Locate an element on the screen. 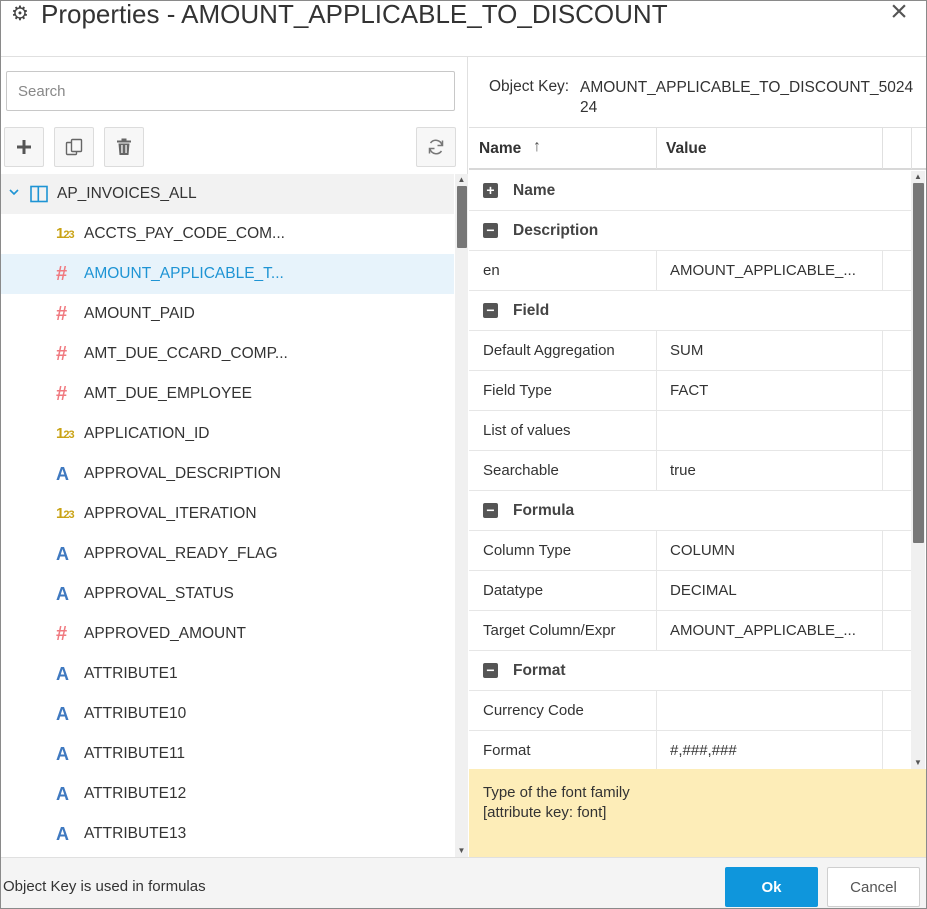 The image size is (927, 909). section-row: − Description is located at coordinates (690, 231).